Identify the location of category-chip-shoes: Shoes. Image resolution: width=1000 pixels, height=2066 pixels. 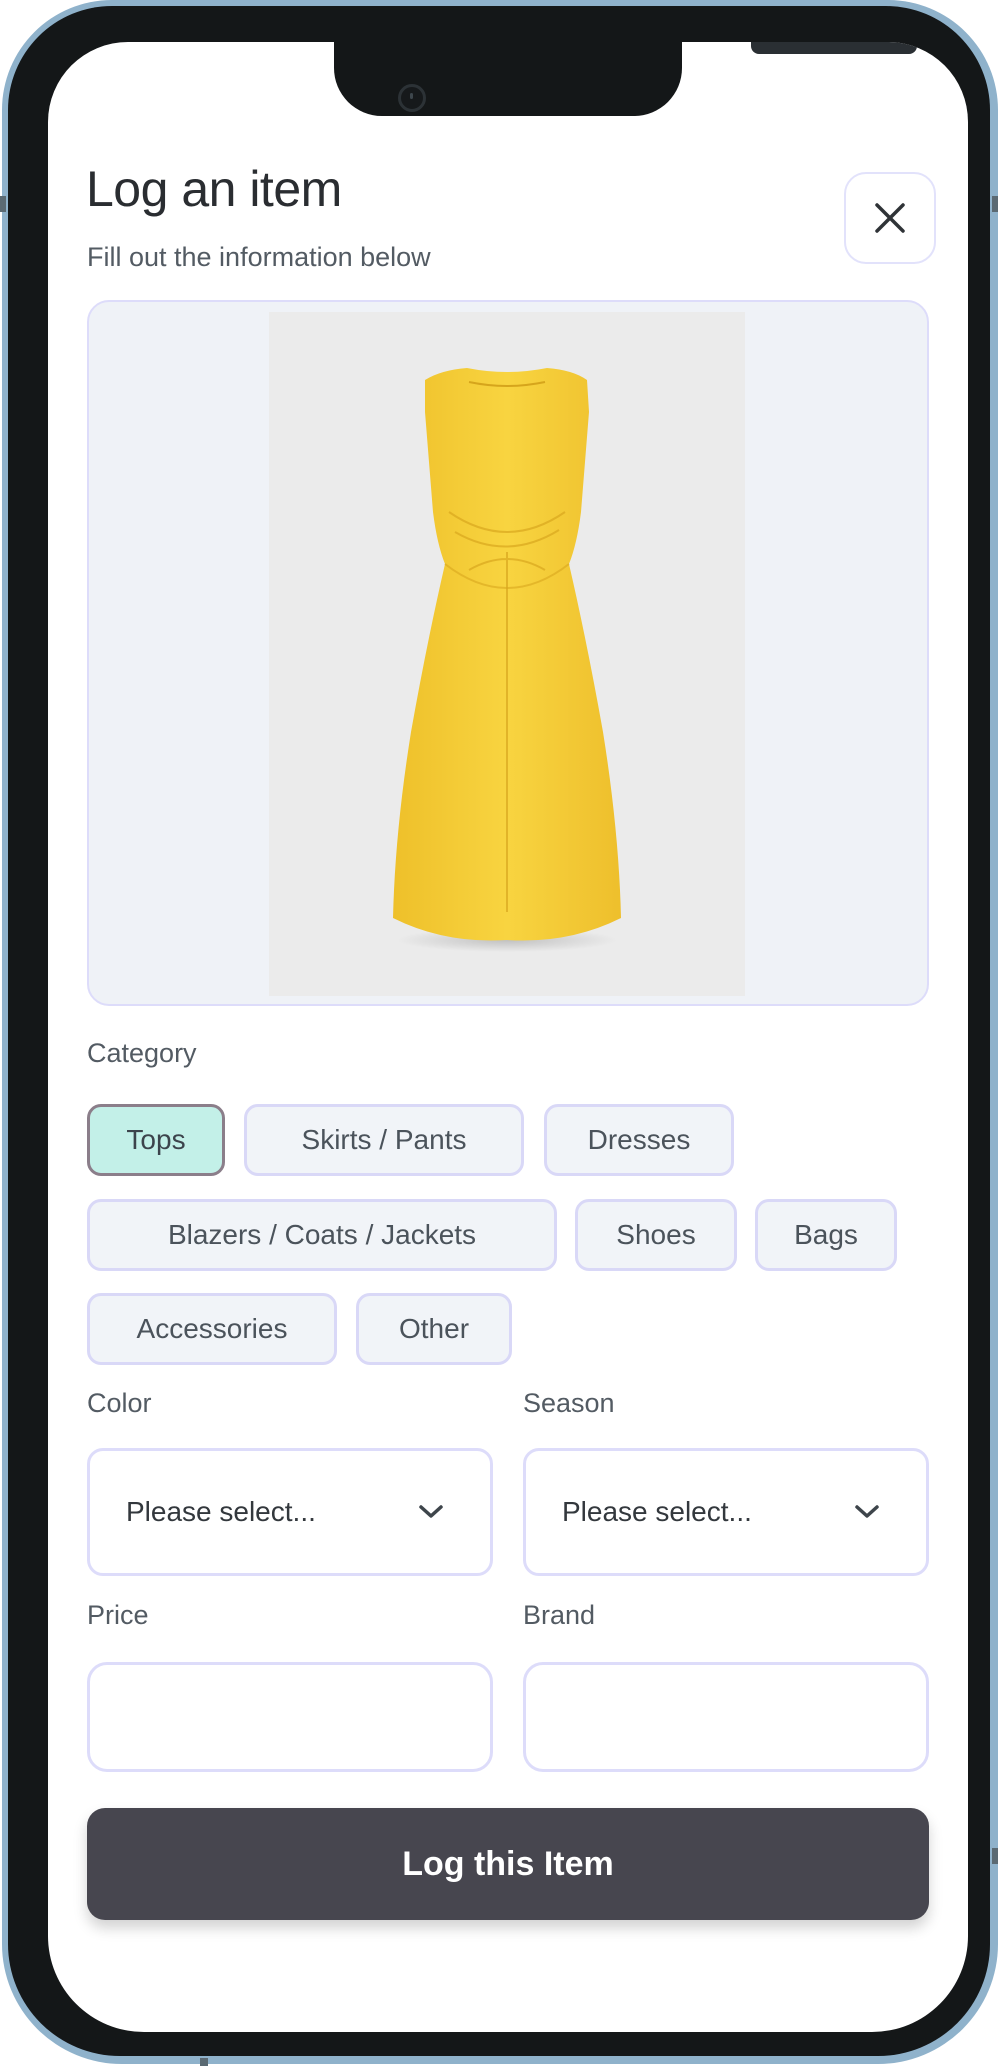
(656, 1235).